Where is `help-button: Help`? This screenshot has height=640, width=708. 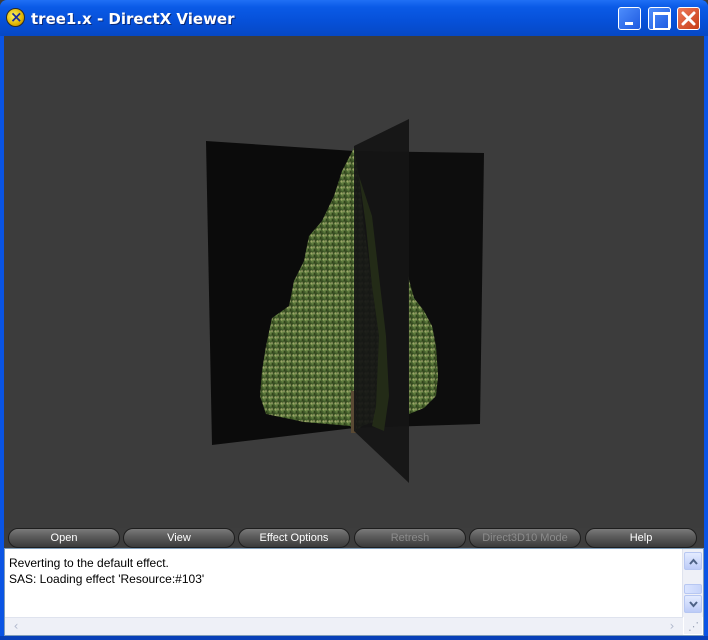 help-button: Help is located at coordinates (641, 538).